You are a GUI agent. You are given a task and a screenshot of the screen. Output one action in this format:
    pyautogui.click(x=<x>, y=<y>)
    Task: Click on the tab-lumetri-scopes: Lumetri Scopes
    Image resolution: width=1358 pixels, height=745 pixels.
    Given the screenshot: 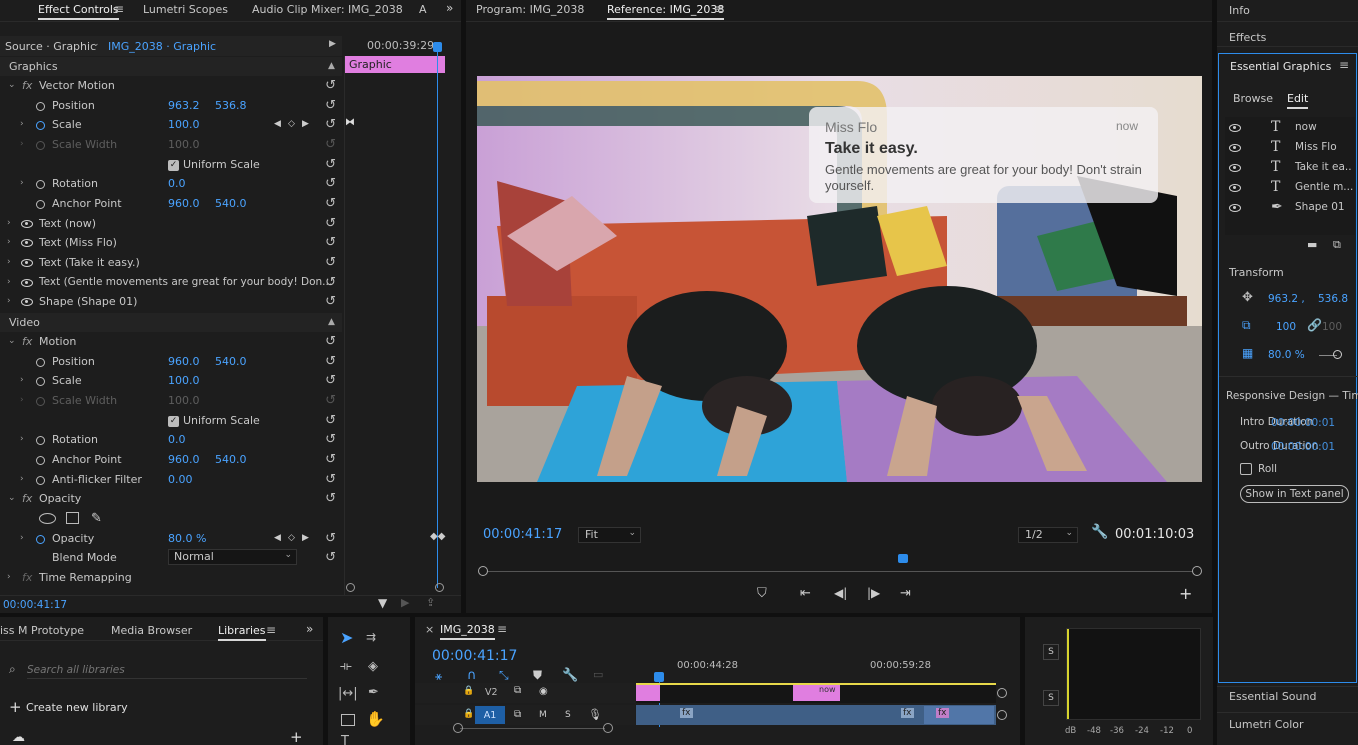 What is the action you would take?
    pyautogui.click(x=185, y=9)
    